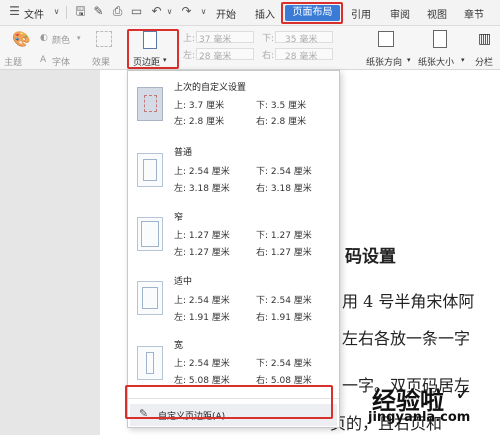  What do you see at coordinates (484, 39) in the screenshot?
I see `columns-icon: ▥` at bounding box center [484, 39].